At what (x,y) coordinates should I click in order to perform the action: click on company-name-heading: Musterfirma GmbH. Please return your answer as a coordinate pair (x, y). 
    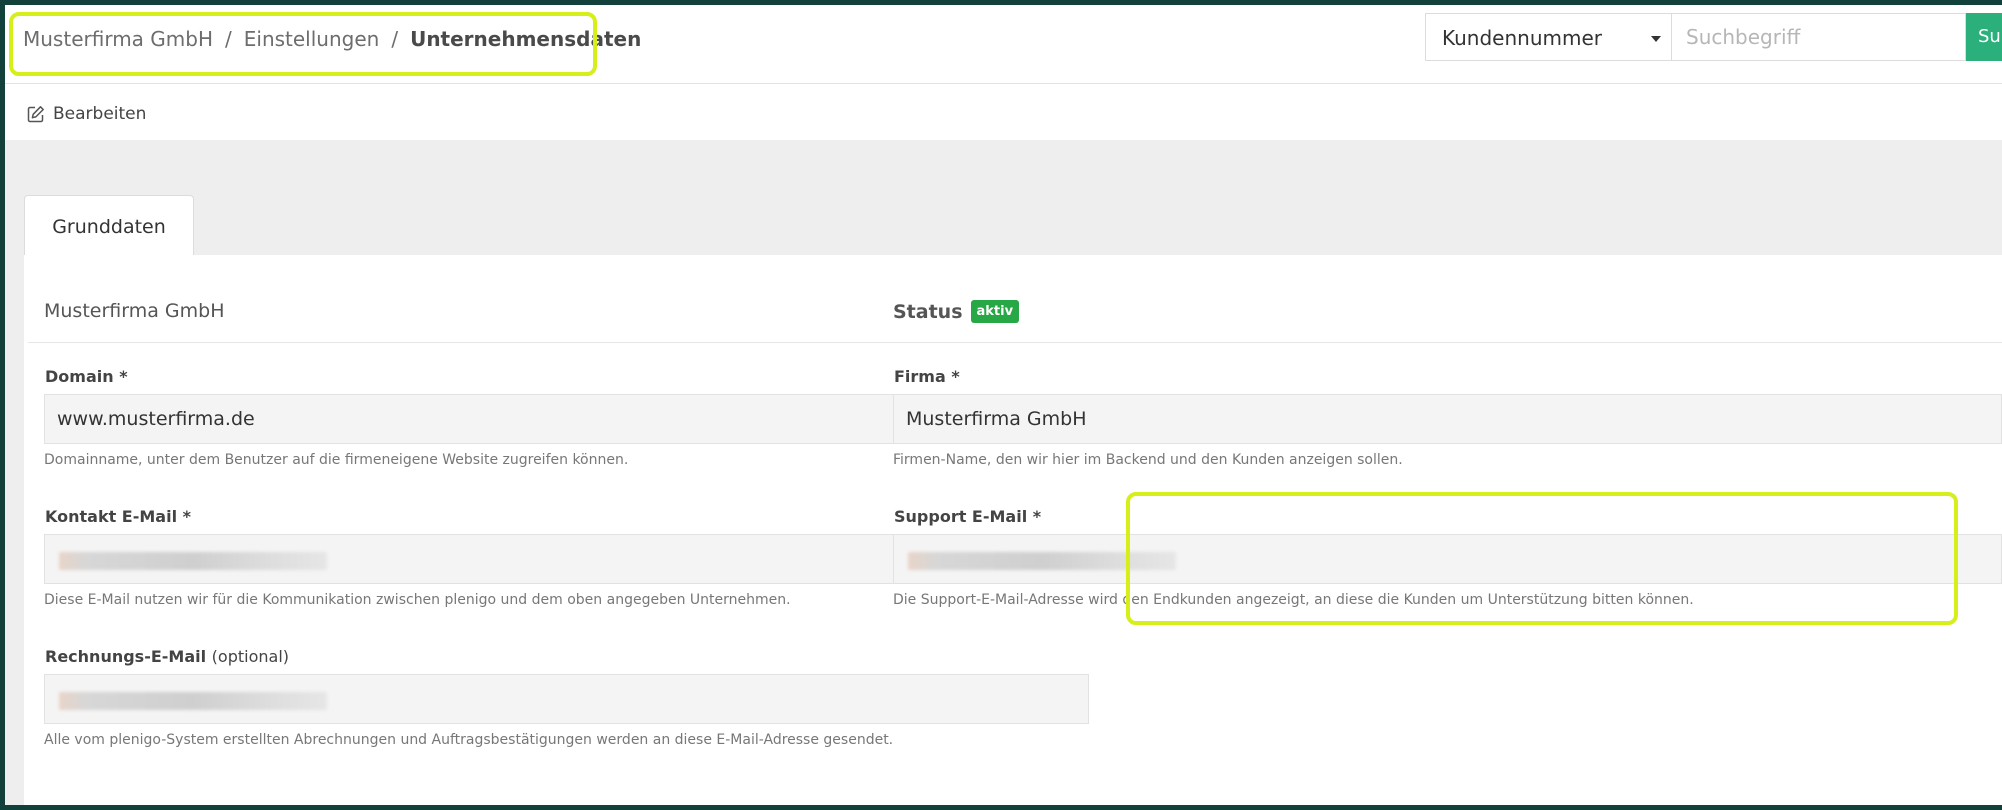
    Looking at the image, I should click on (134, 311).